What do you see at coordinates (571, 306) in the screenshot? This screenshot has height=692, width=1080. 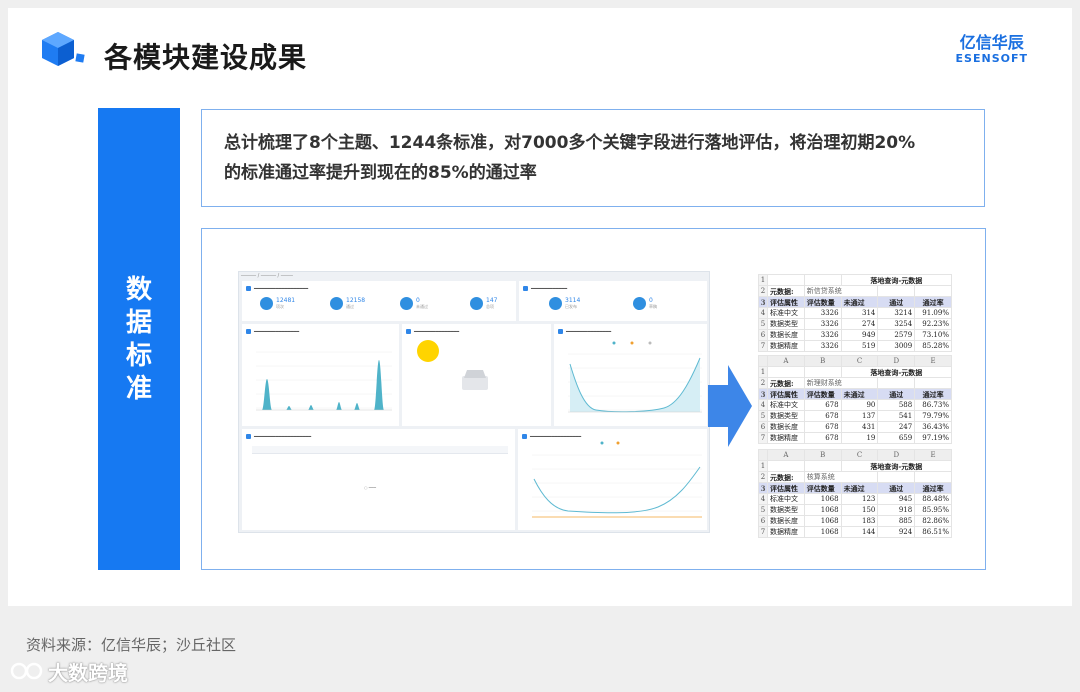 I see `stat-label: 已发布` at bounding box center [571, 306].